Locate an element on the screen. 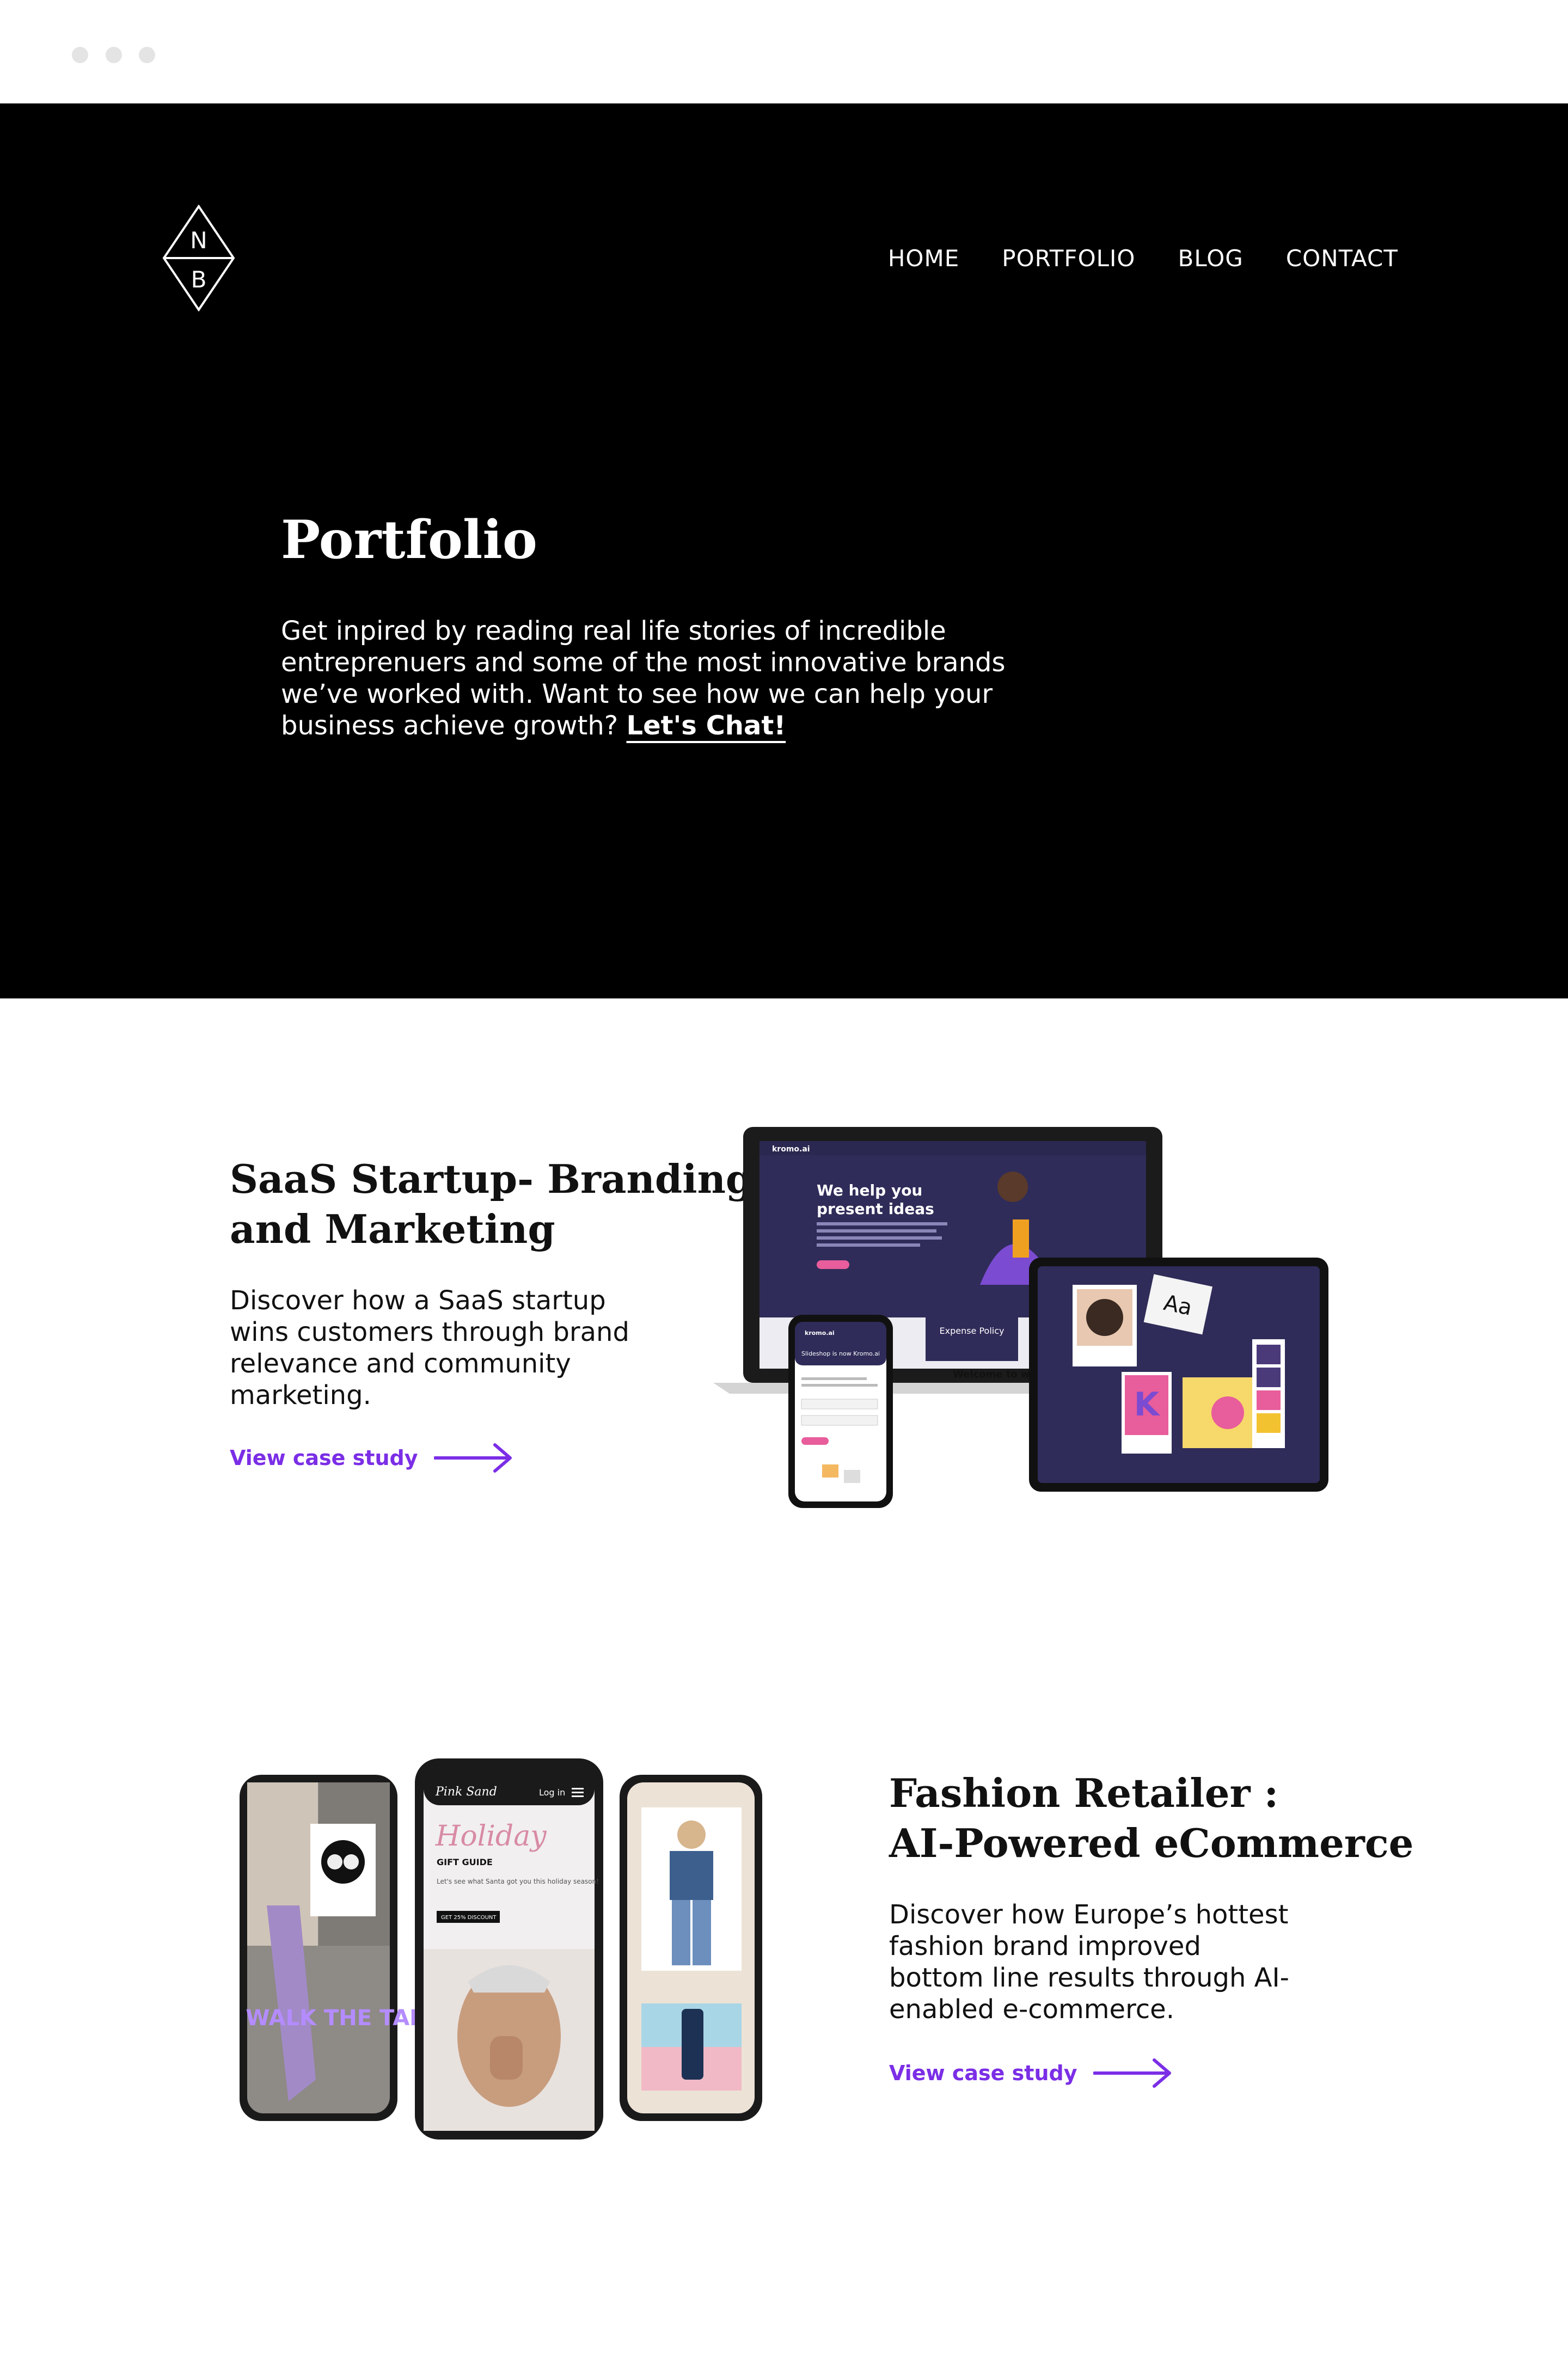  svg-text: K is located at coordinates (1147, 1405).